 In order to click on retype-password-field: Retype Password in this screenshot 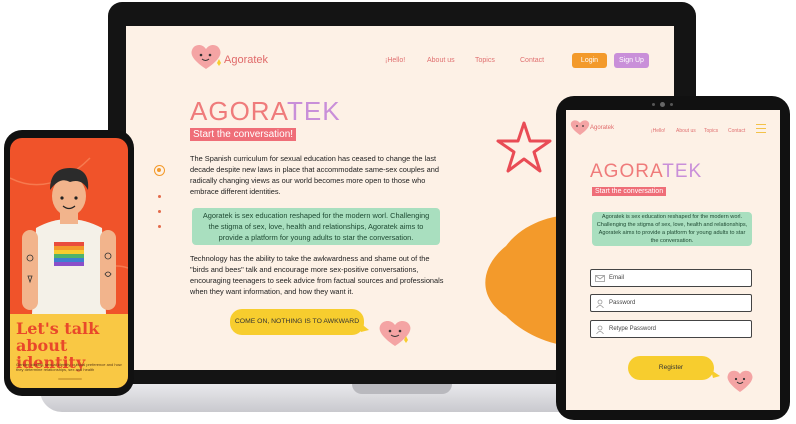, I will do `click(671, 329)`.